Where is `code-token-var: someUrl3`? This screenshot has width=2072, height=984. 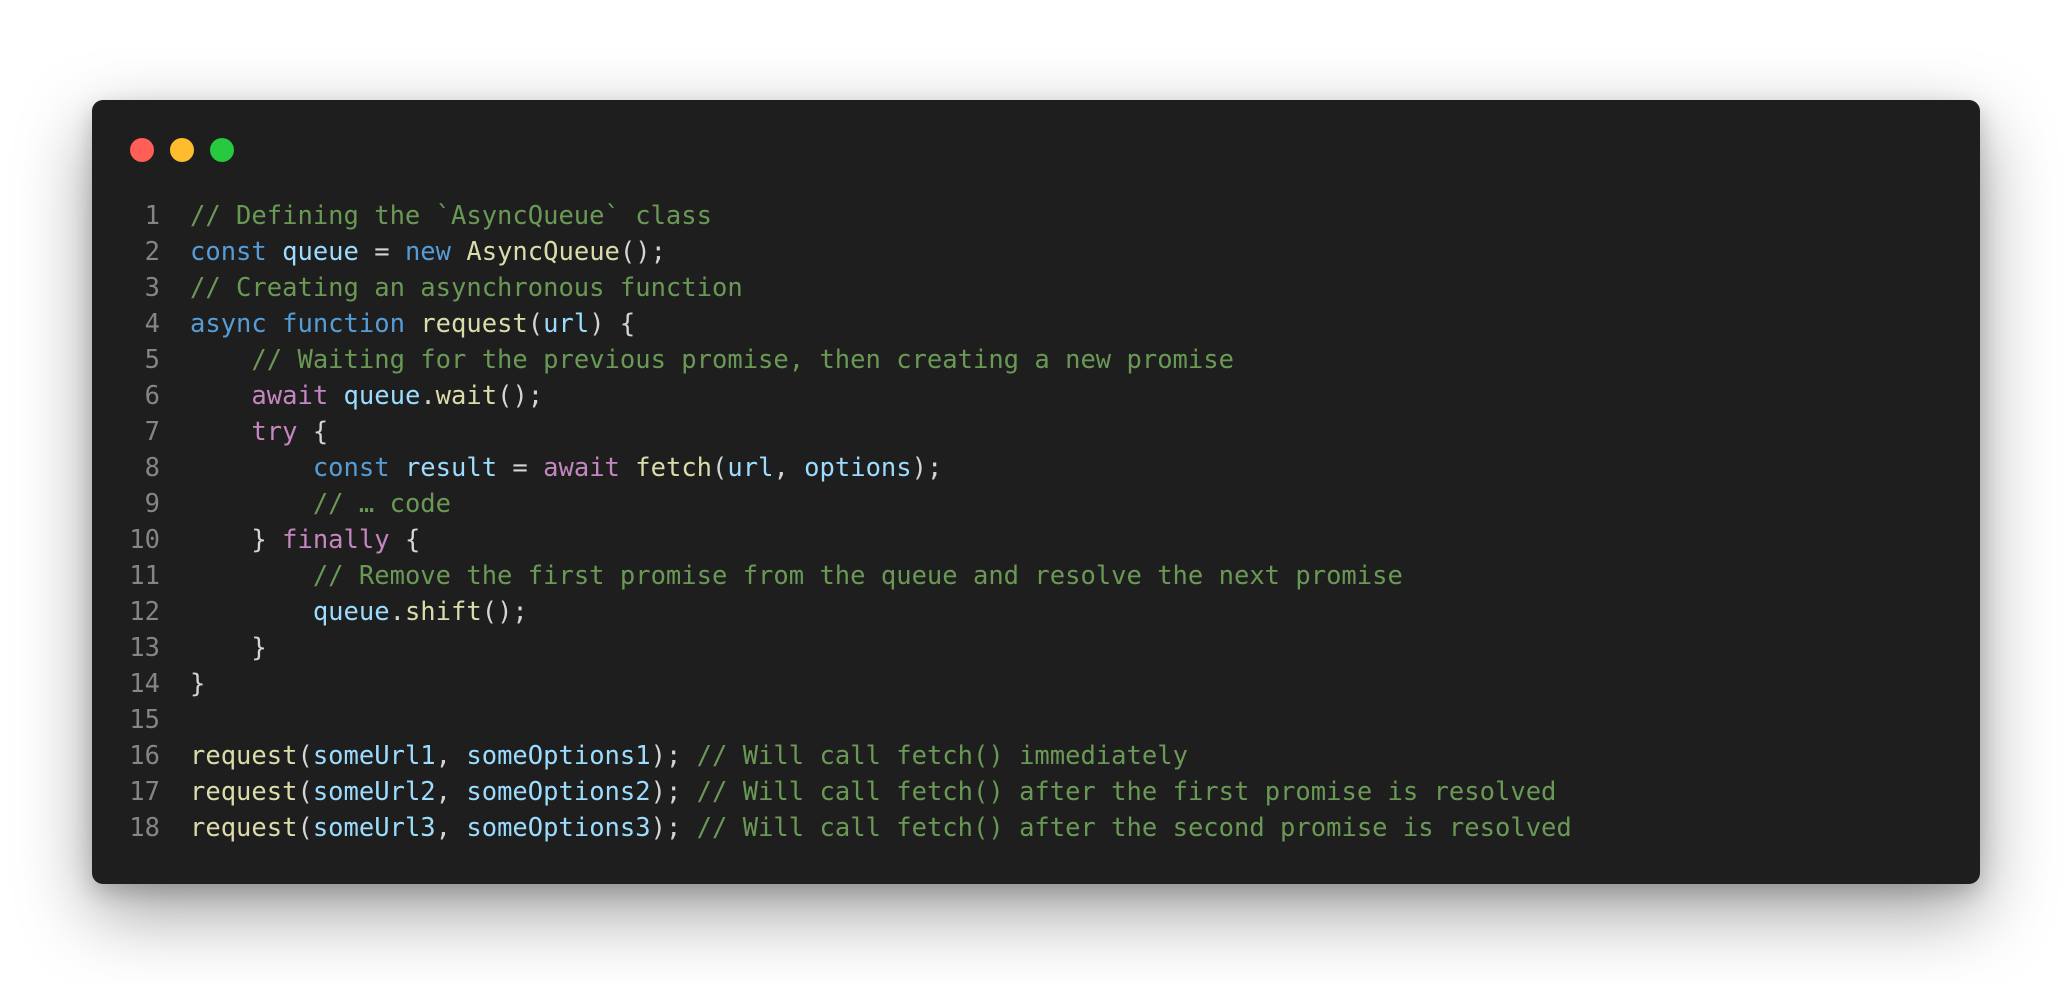 code-token-var: someUrl3 is located at coordinates (374, 828).